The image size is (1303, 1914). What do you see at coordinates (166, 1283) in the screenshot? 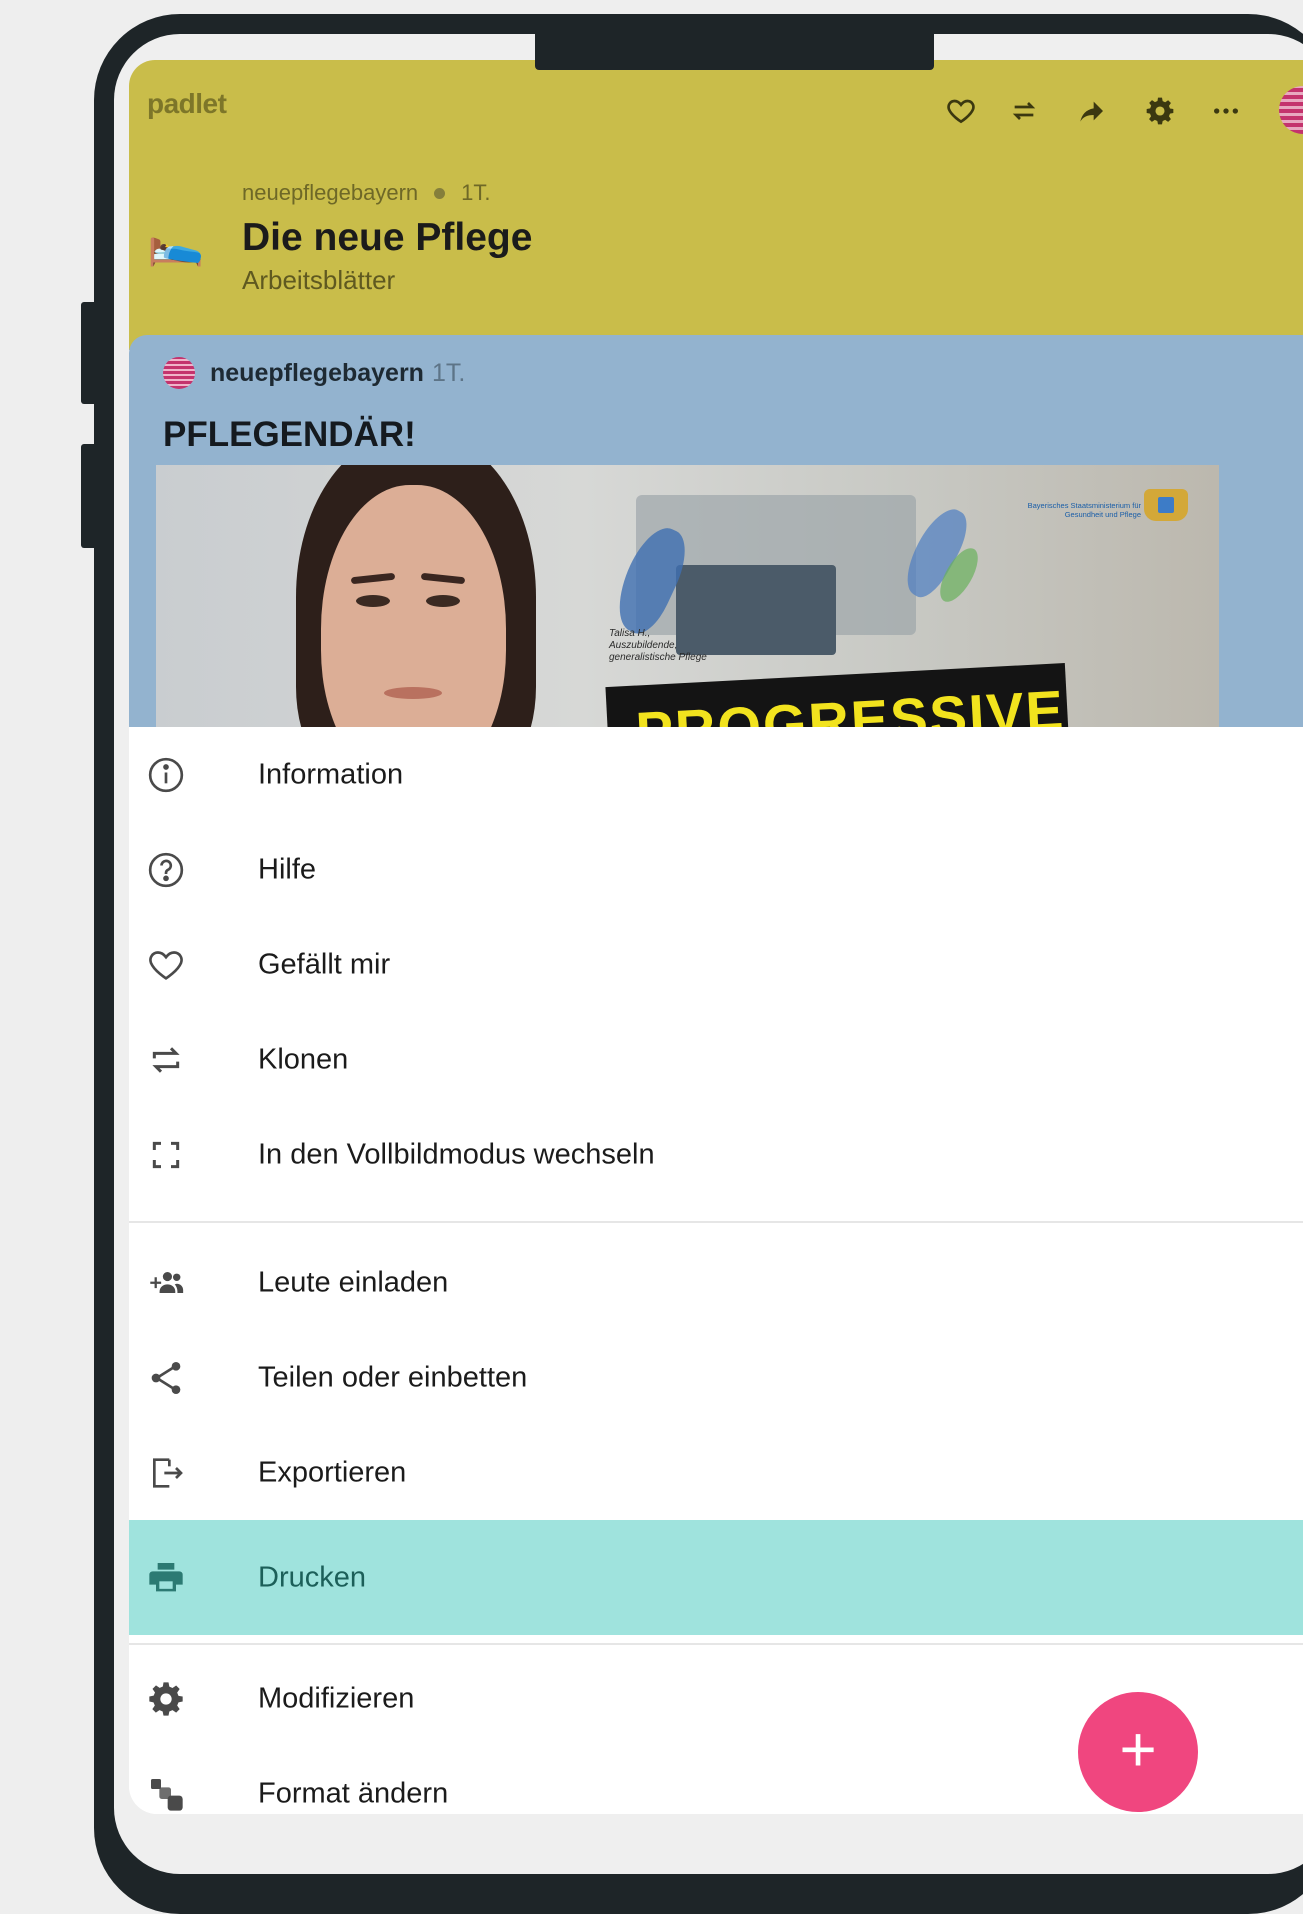
I see `add-people-icon` at bounding box center [166, 1283].